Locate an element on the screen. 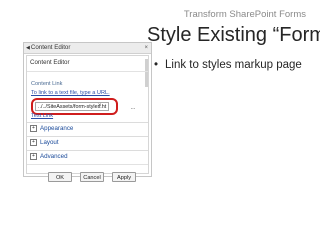 The height and width of the screenshot is (240, 320). apply-button: Apply is located at coordinates (124, 177).